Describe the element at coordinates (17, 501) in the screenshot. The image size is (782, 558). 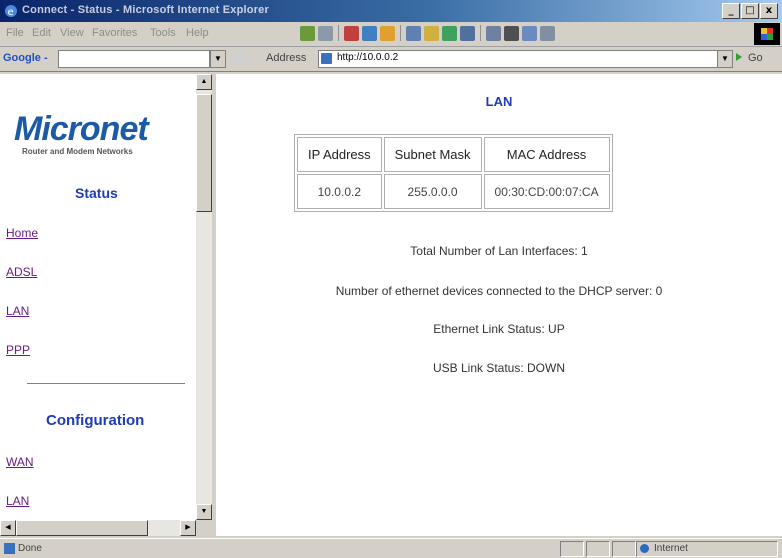
I see `nav-link-config-lan: LAN` at that location.